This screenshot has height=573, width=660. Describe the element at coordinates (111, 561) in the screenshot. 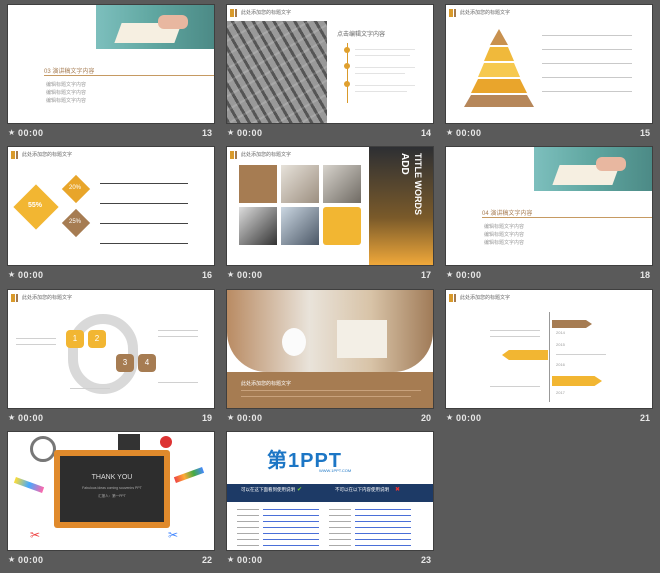

I see `slide-meta: ★ 00:00 22` at that location.